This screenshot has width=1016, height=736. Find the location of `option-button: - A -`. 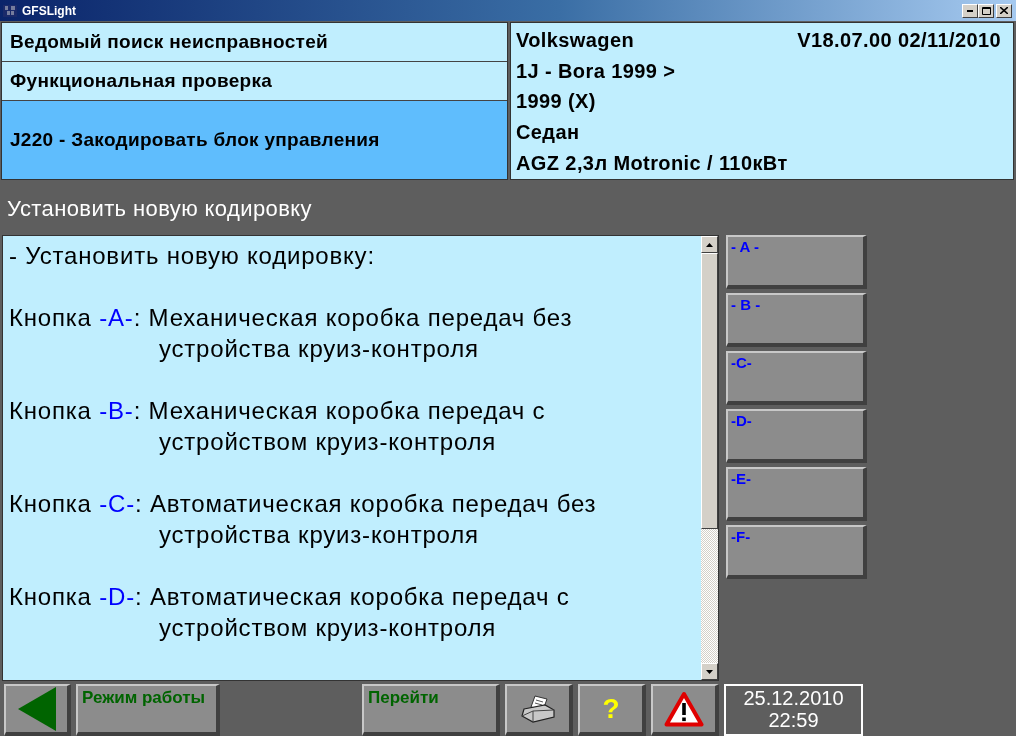

option-button: - A - is located at coordinates (796, 262).